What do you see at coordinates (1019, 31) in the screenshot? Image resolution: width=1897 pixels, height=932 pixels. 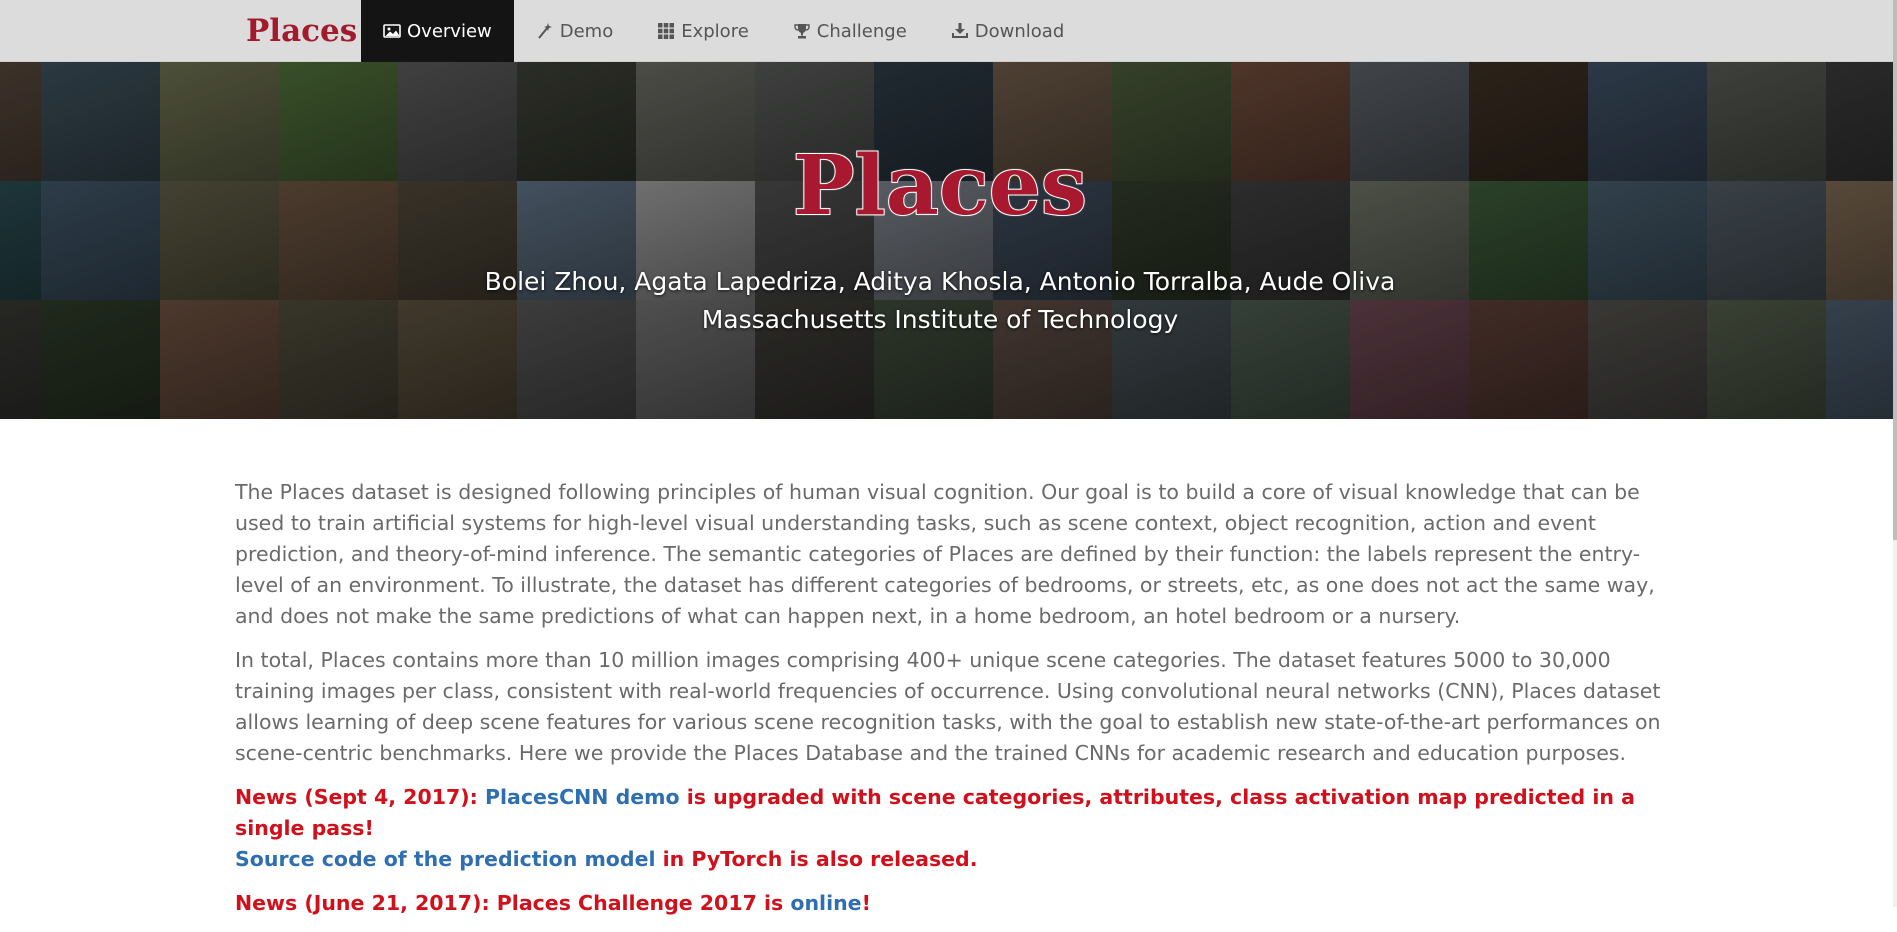 I see `nav-label-download: Download` at bounding box center [1019, 31].